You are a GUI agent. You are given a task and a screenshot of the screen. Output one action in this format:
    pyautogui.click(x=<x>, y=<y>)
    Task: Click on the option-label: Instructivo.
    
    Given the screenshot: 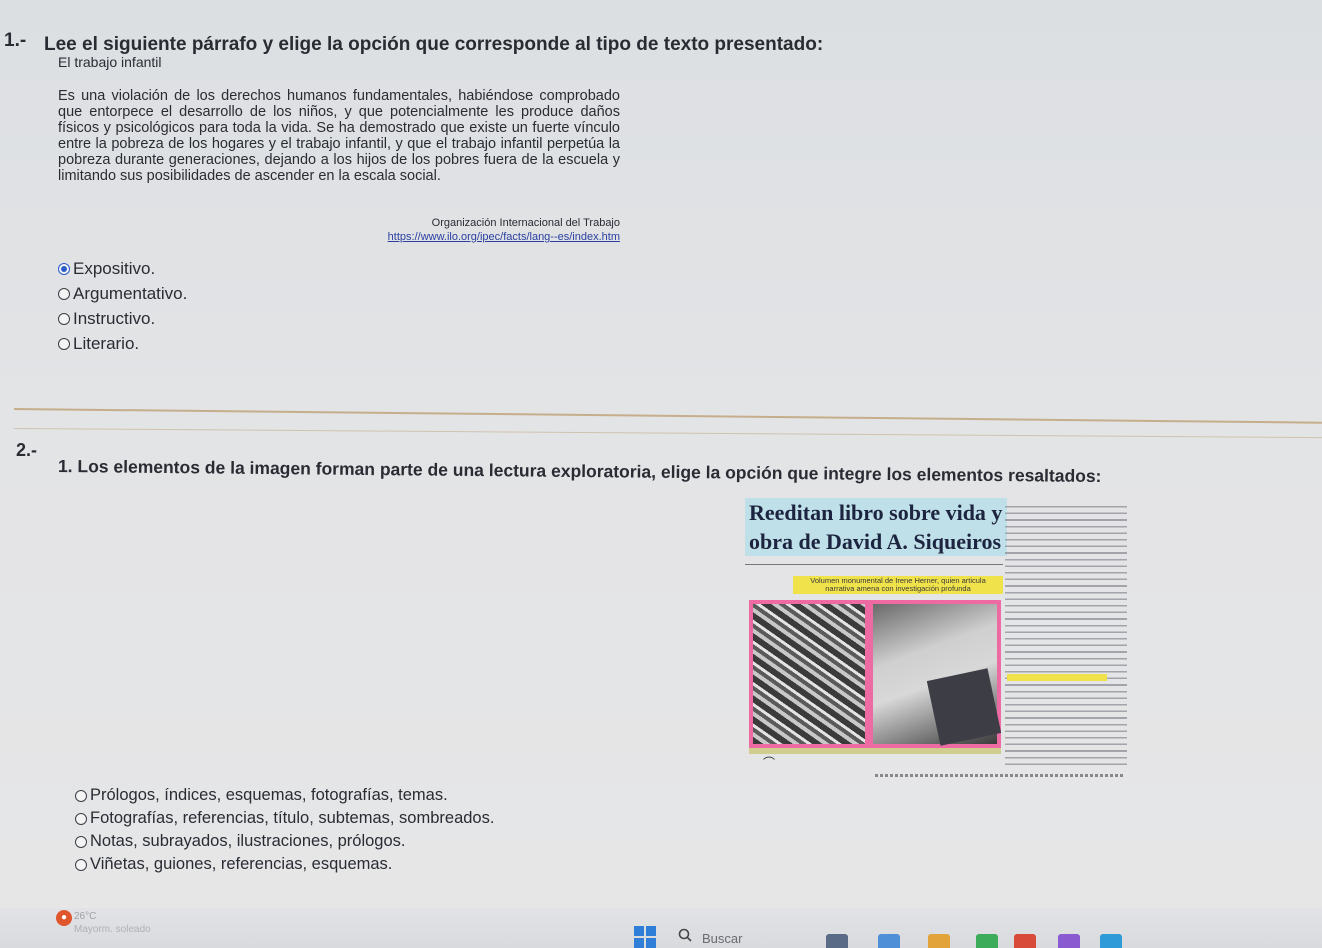 What is the action you would take?
    pyautogui.click(x=114, y=318)
    